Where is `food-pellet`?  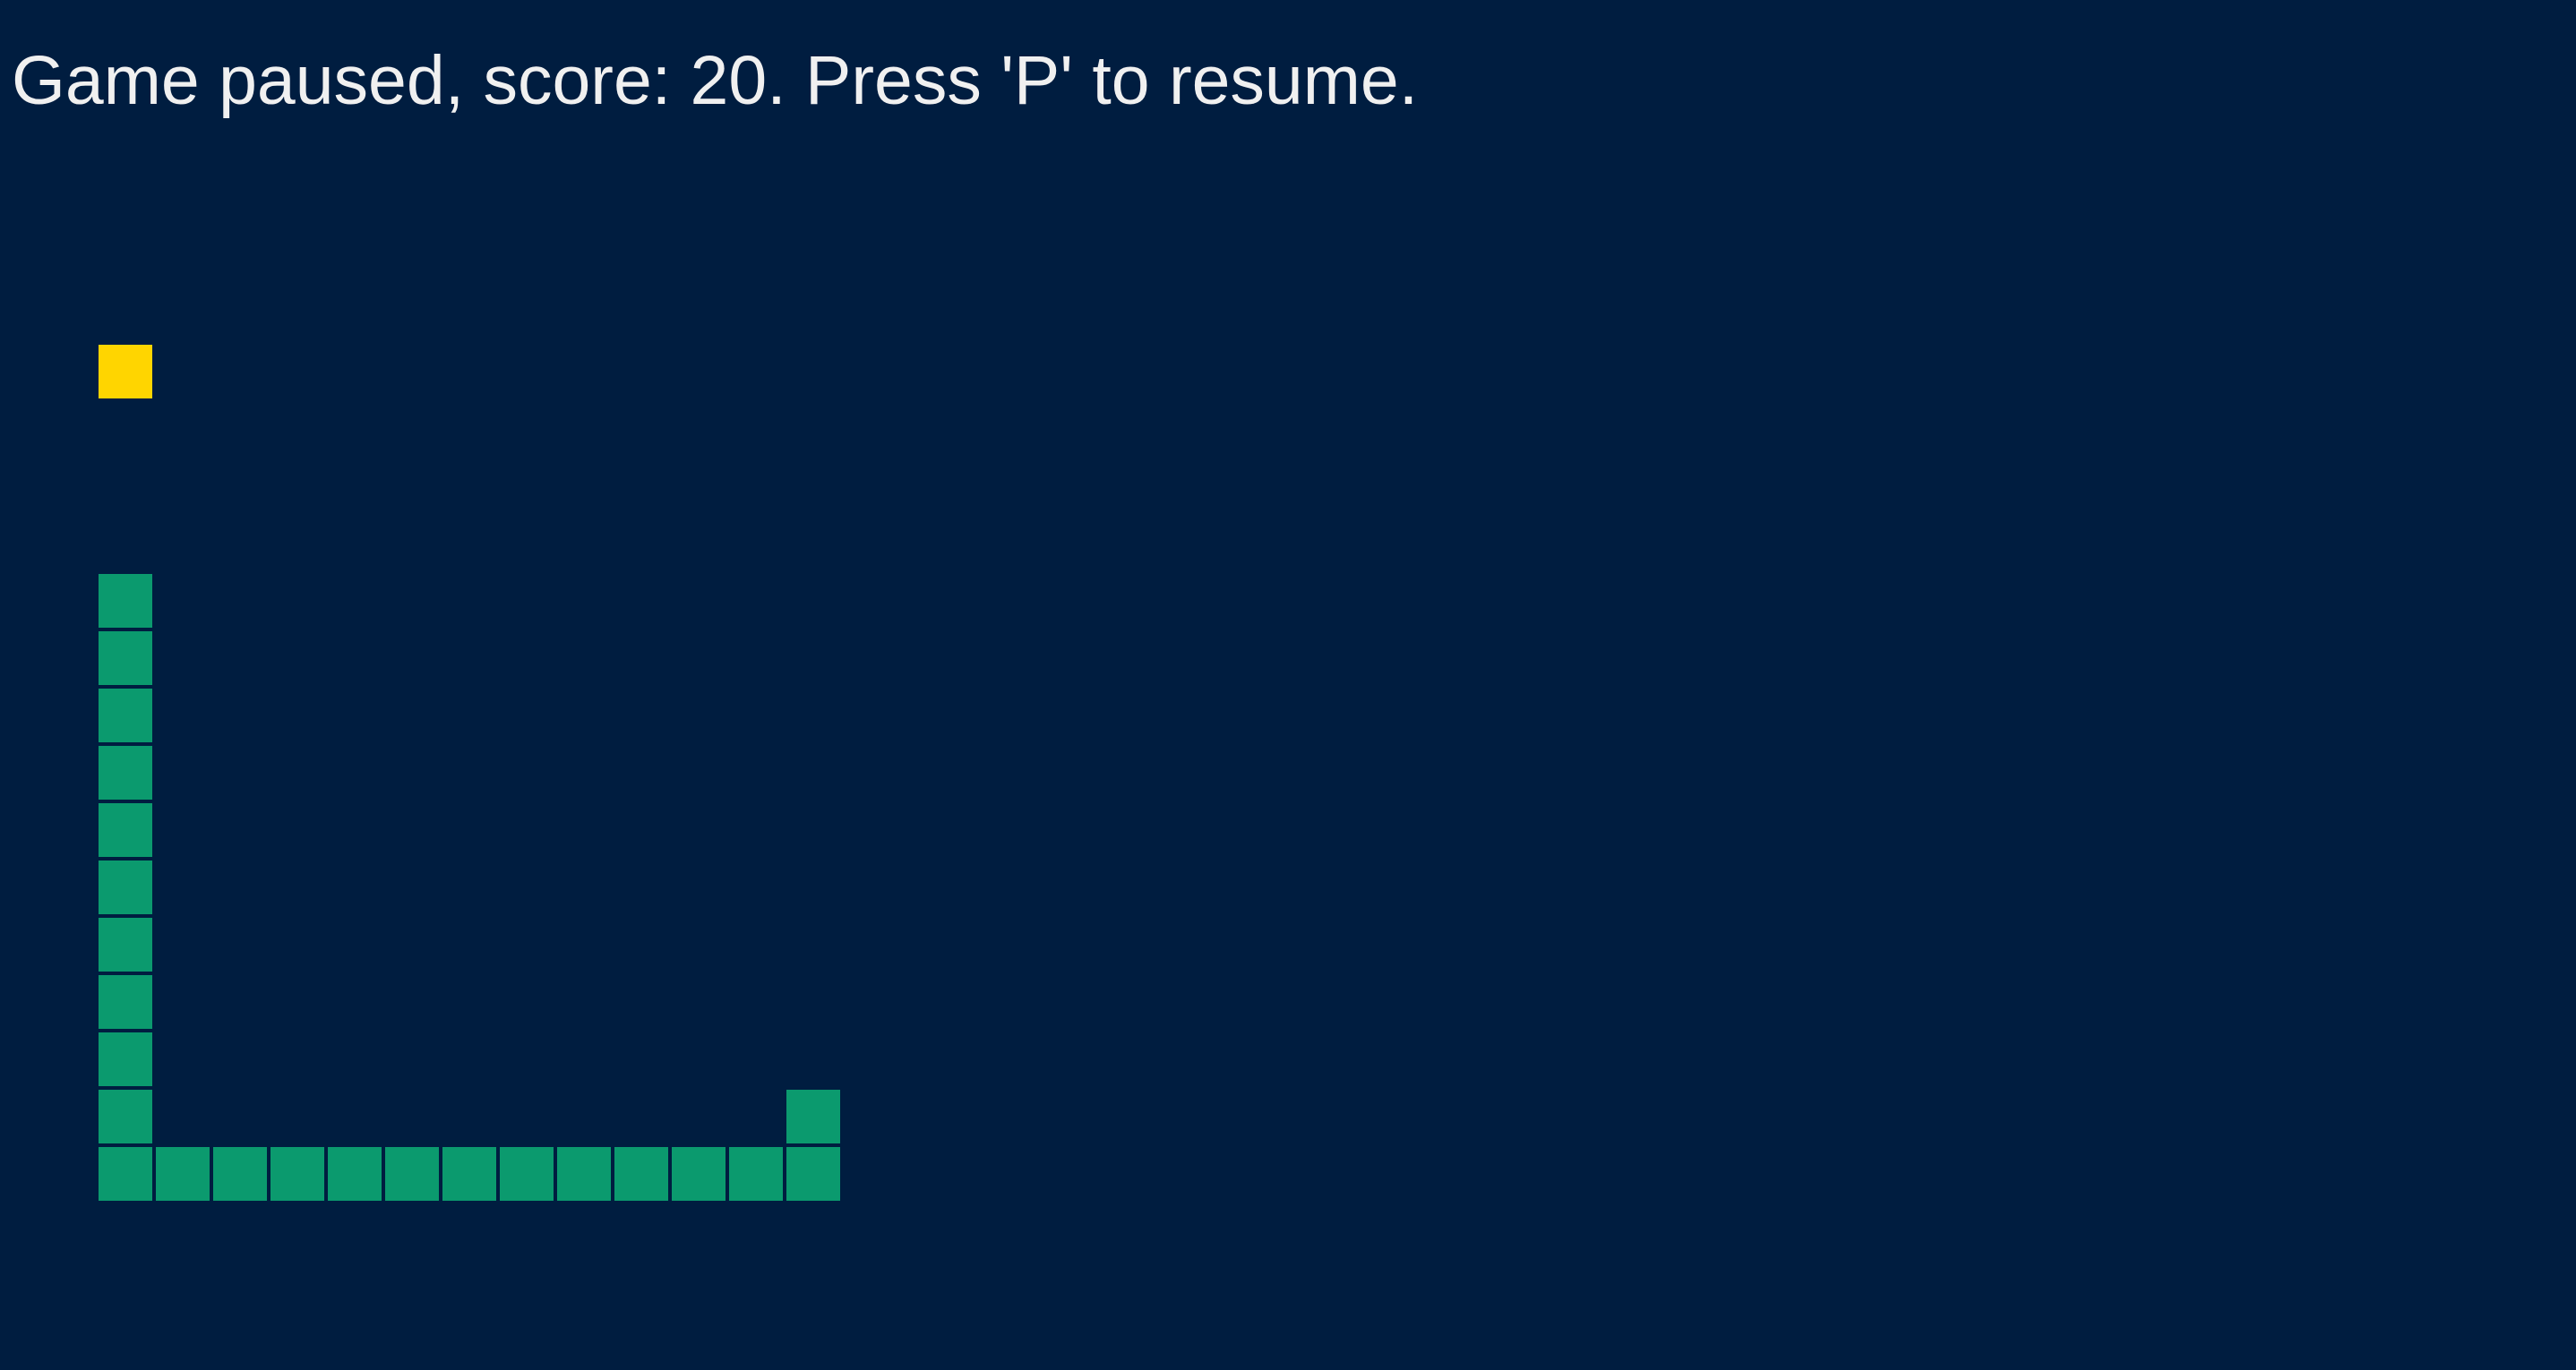
food-pellet is located at coordinates (125, 371).